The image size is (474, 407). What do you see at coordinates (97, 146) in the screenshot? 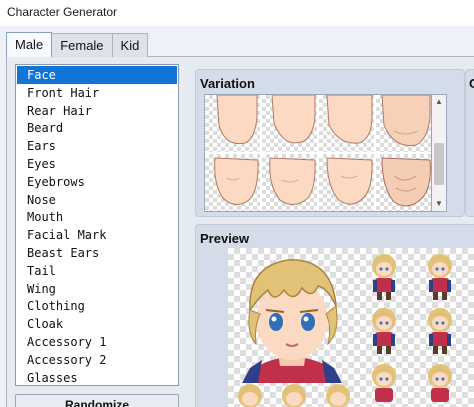
I see `part-item-ears: Ears` at bounding box center [97, 146].